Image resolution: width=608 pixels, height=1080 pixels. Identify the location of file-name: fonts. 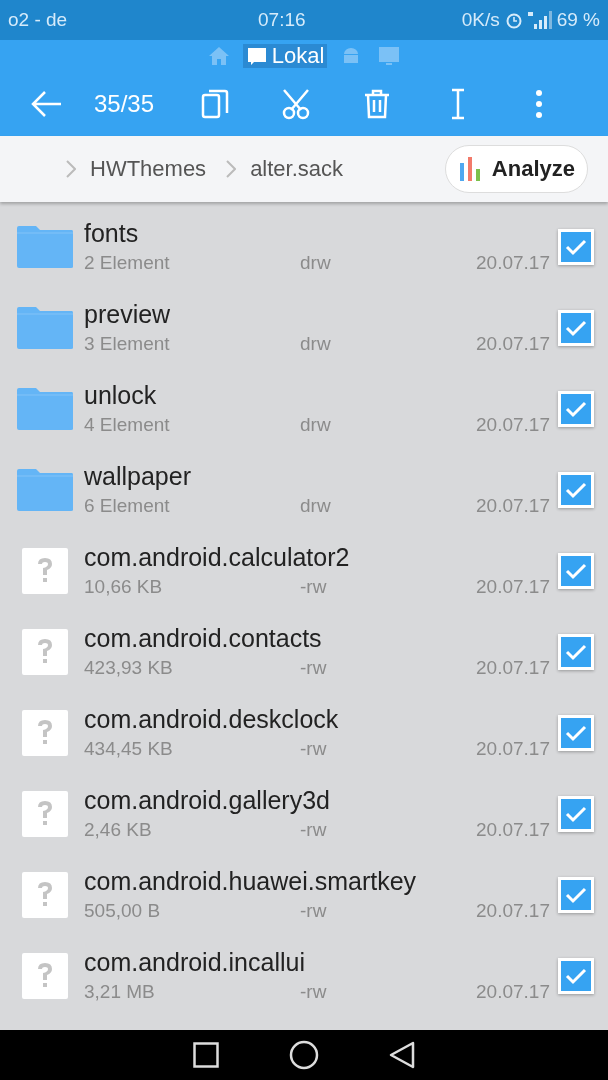
(111, 233).